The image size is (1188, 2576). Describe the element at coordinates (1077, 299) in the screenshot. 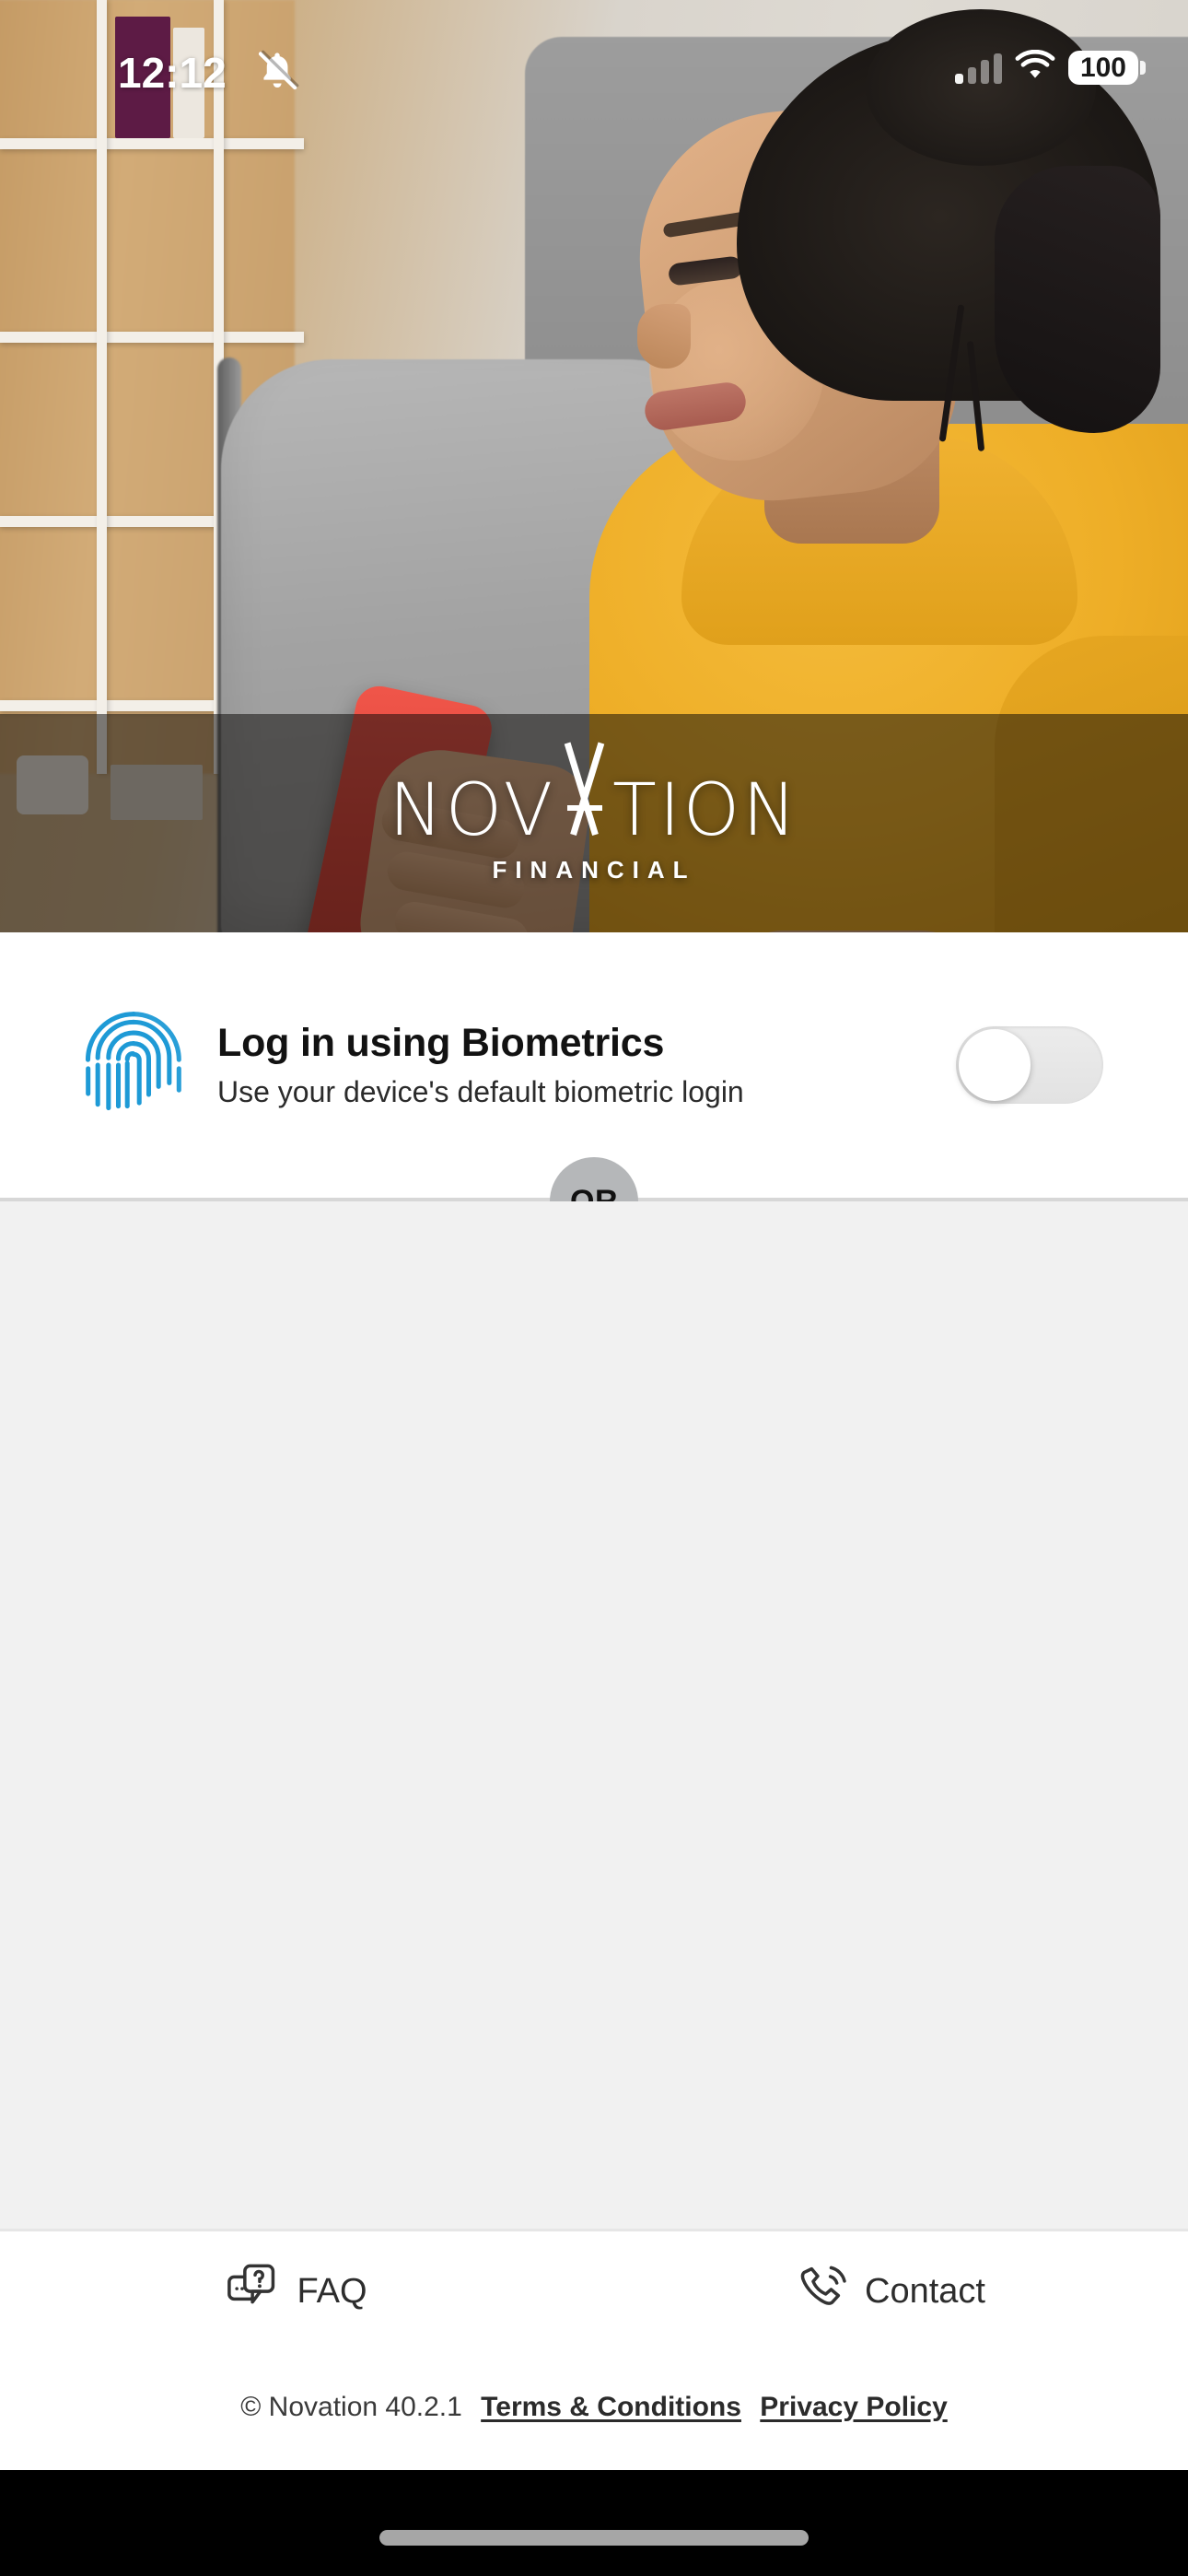

I see `hair-side` at that location.